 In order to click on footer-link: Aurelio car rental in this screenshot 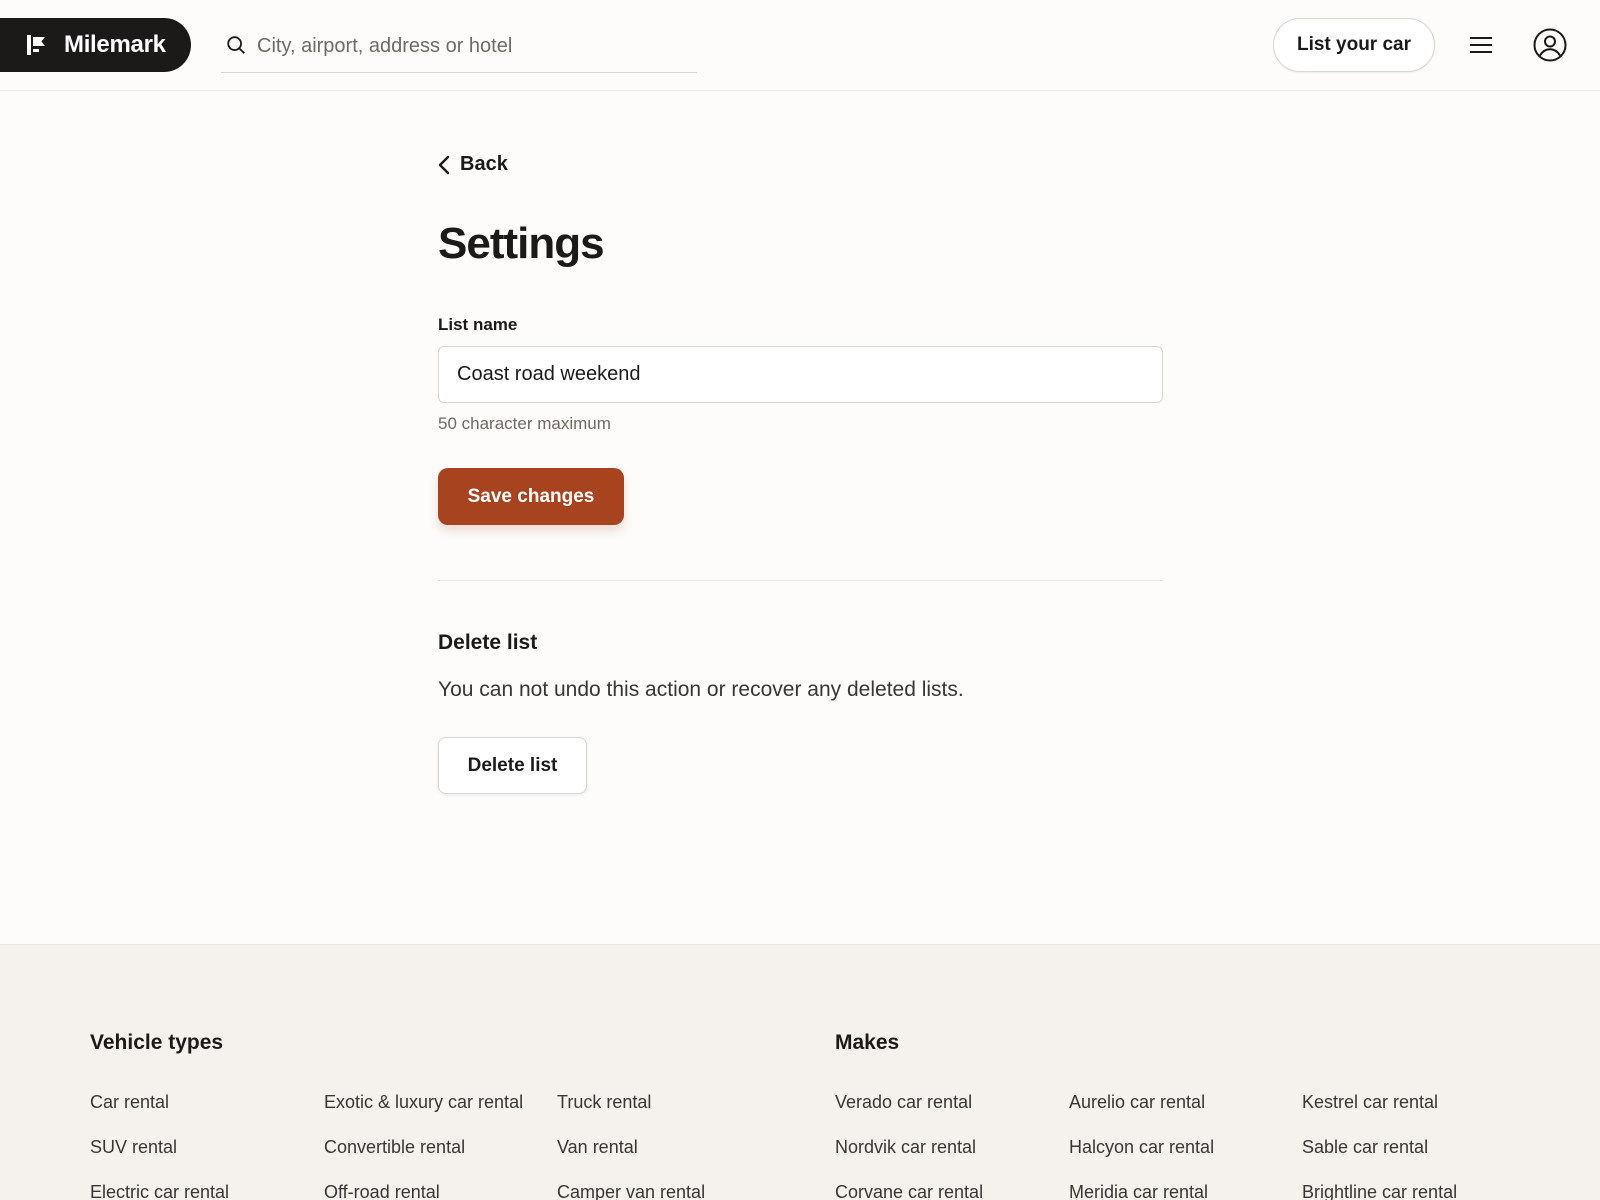, I will do `click(1141, 1102)`.